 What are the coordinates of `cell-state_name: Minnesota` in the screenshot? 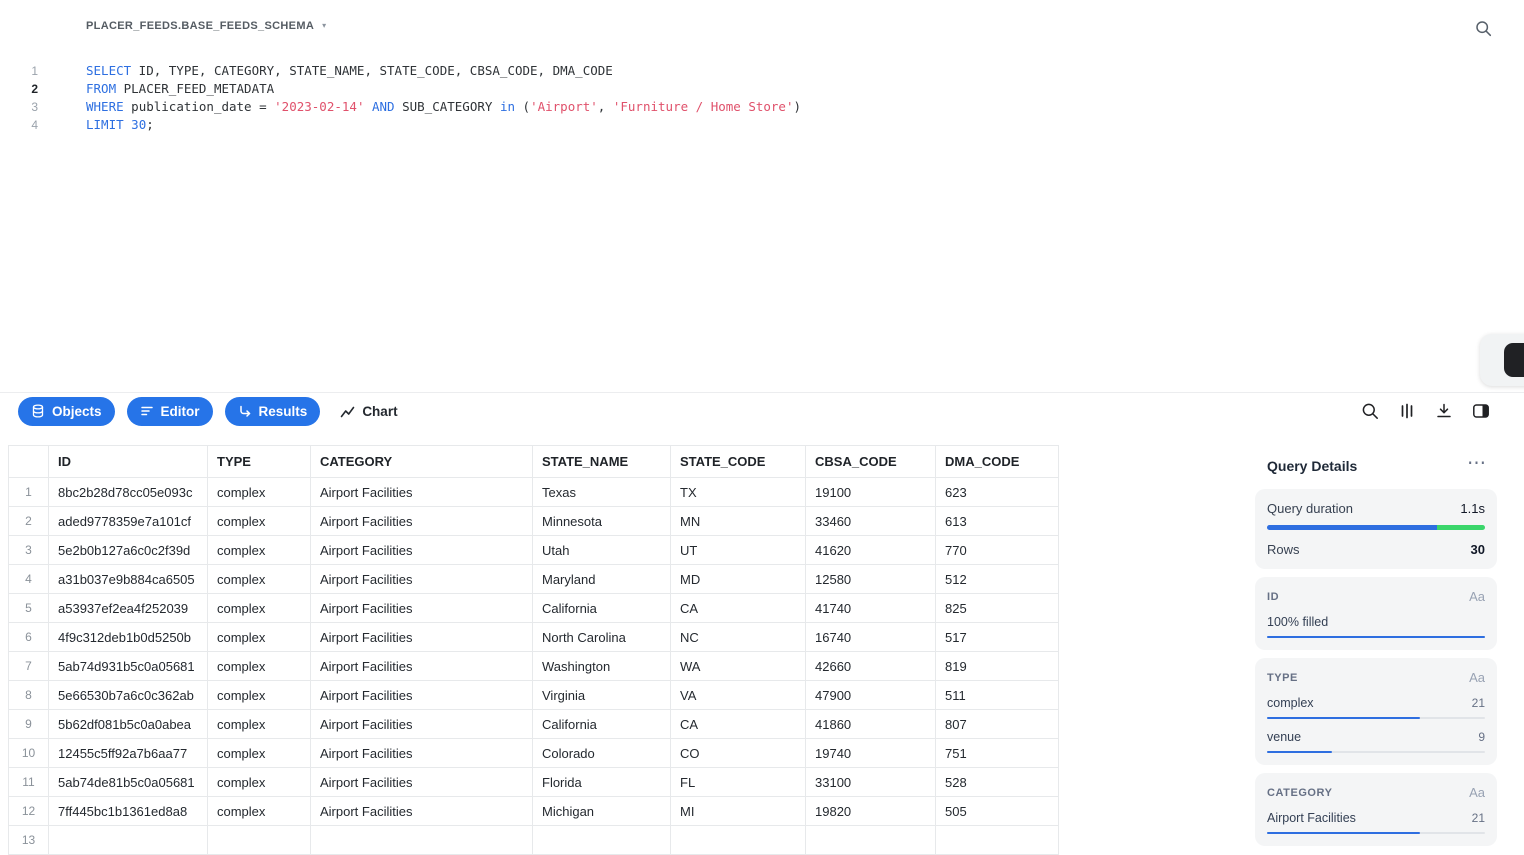 It's located at (601, 521).